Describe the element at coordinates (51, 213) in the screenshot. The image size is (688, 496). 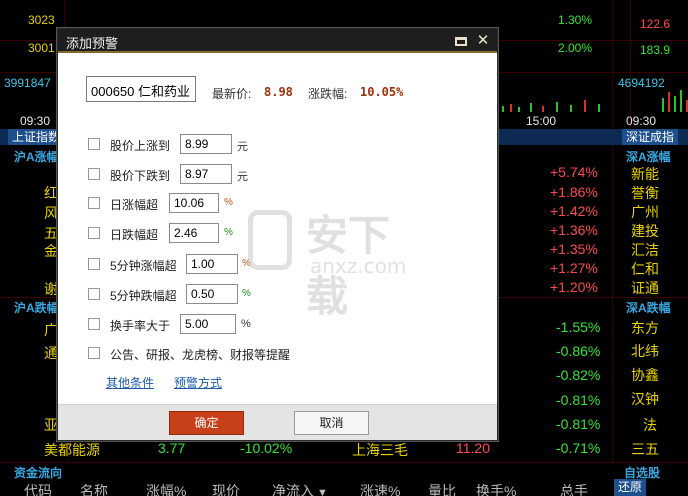
I see `stock-name-fragment: 风` at that location.